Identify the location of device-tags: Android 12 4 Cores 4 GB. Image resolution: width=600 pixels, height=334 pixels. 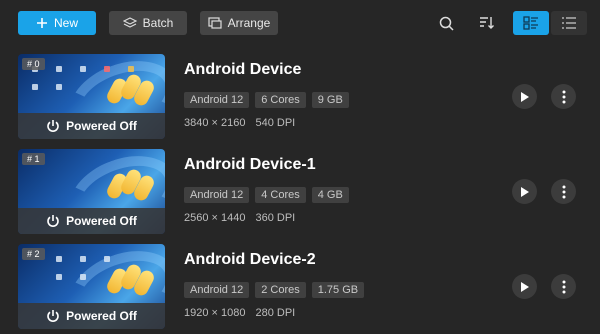
(266, 195).